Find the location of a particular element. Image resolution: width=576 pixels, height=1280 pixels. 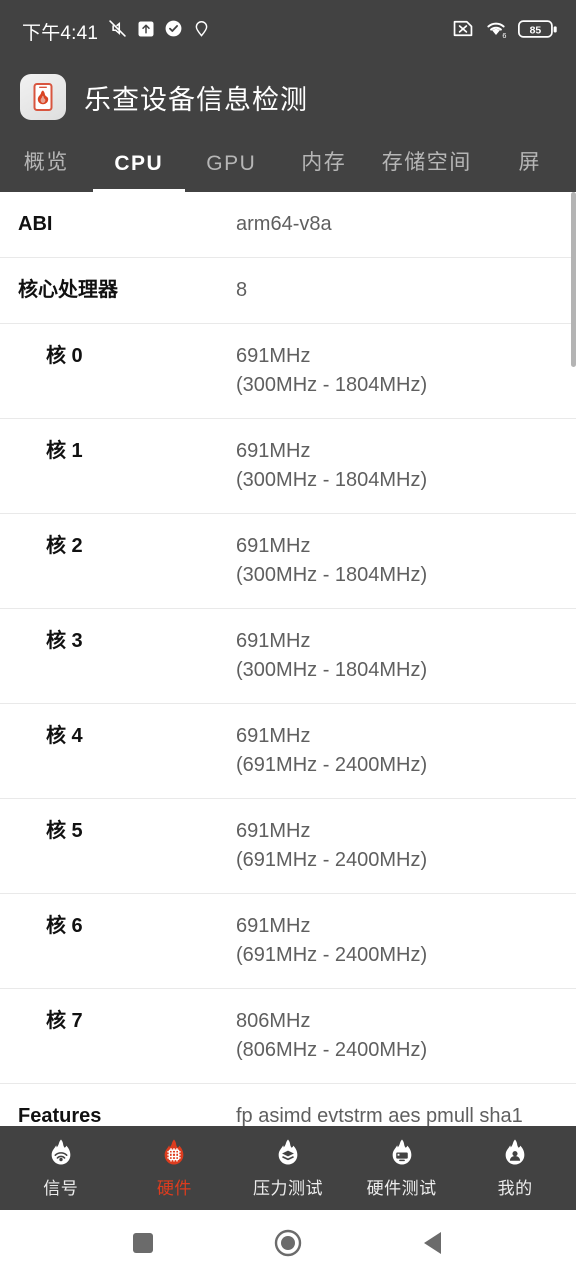

table-row: 核 6 691MHz (691MHz - 2400MHz) is located at coordinates (288, 941).